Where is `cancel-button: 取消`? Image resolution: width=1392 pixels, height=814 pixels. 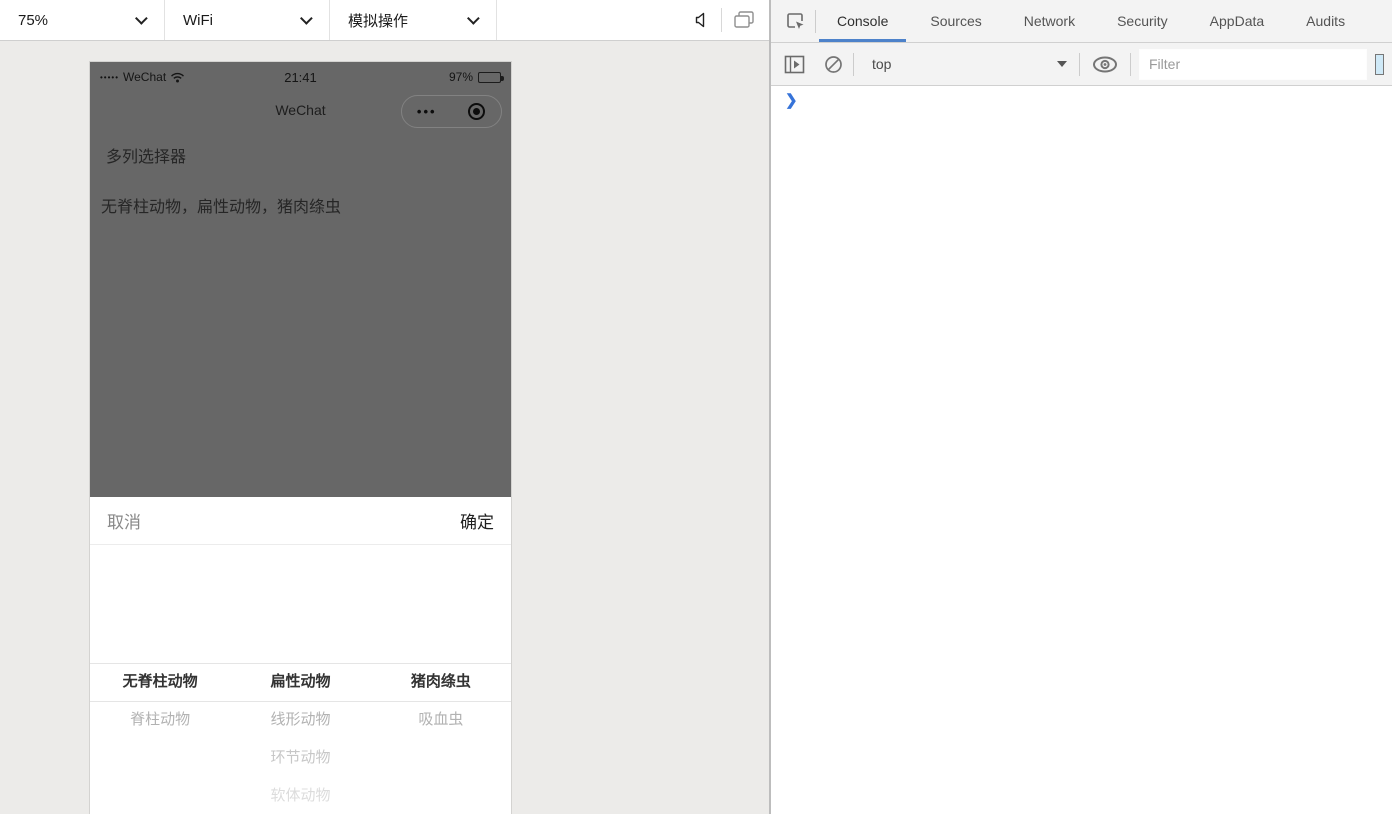
cancel-button: 取消 is located at coordinates (124, 520).